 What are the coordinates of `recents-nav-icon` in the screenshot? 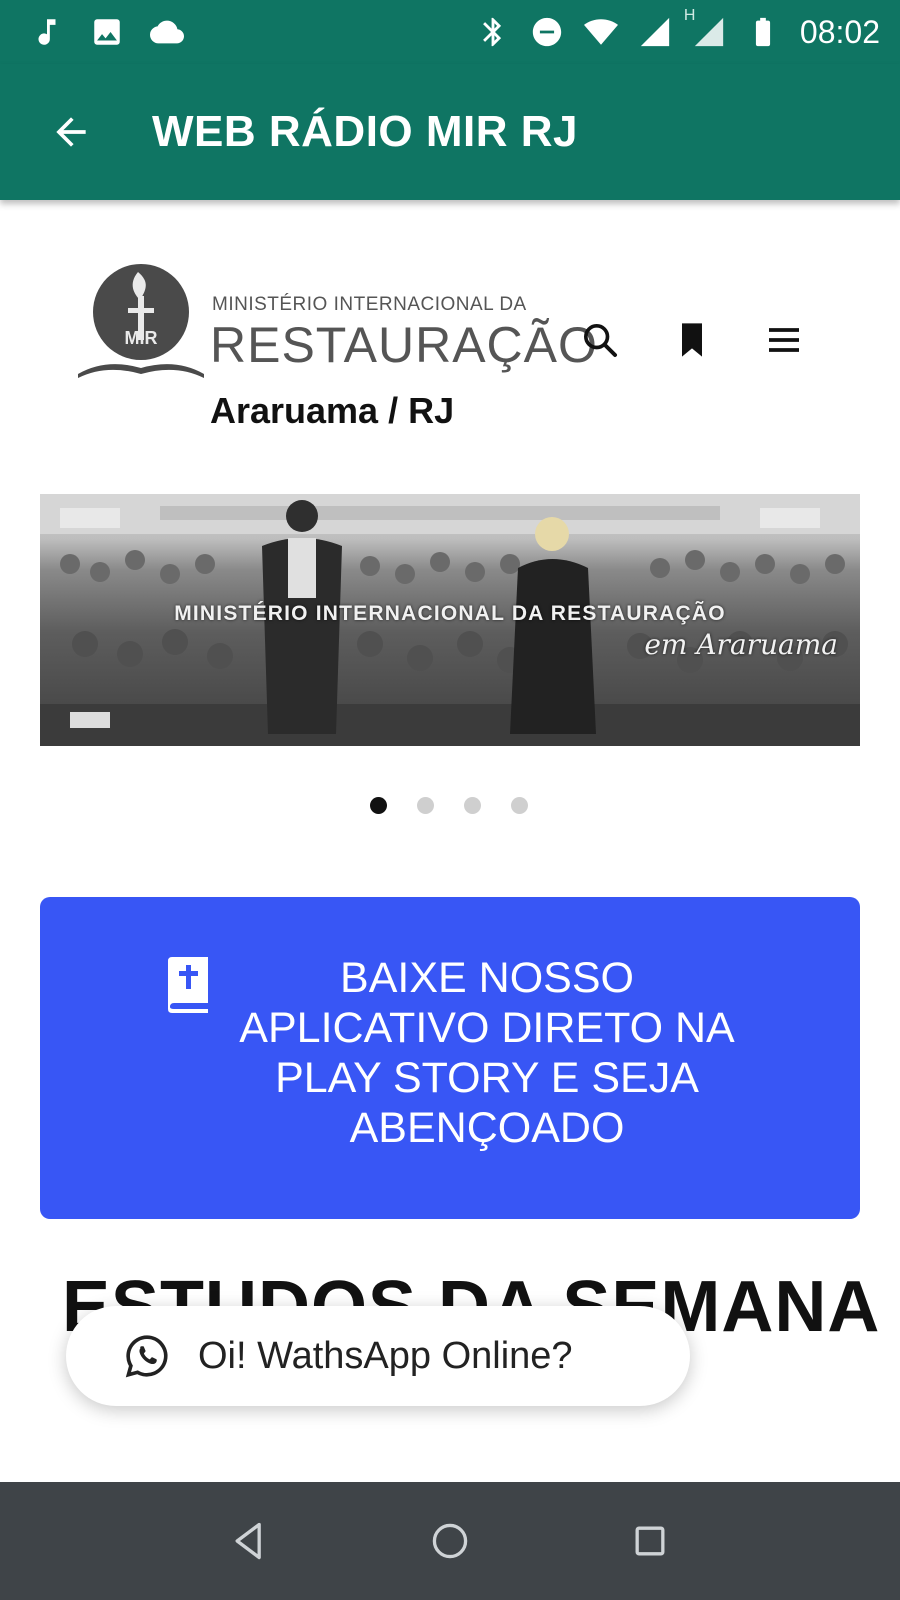 It's located at (650, 1541).